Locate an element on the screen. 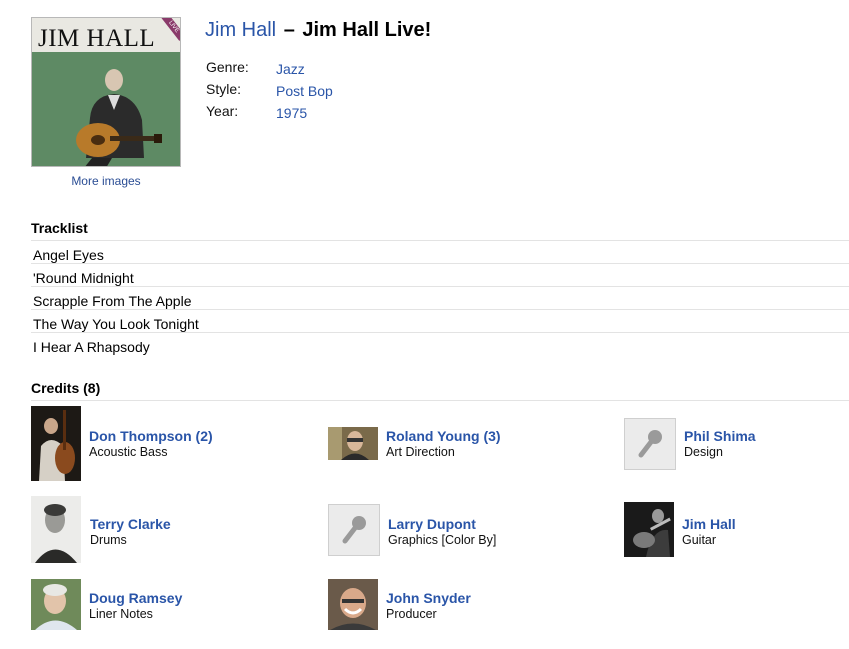 This screenshot has height=649, width=849. track-row: The Way You Look Tonight is located at coordinates (440, 320).